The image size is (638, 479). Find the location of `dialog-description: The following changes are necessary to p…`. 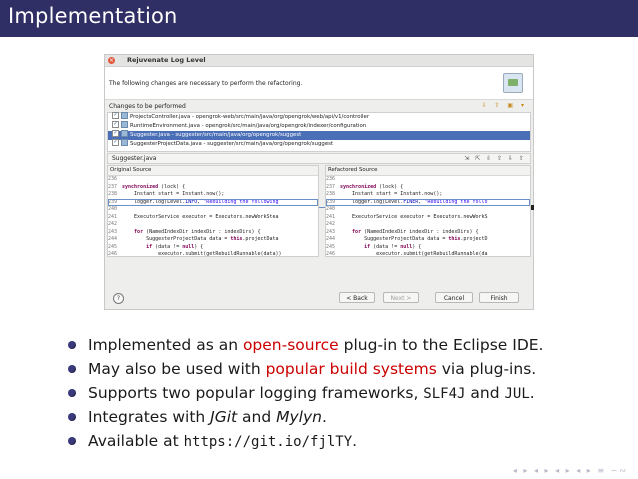

dialog-description: The following changes are necessary to p… is located at coordinates (206, 83).